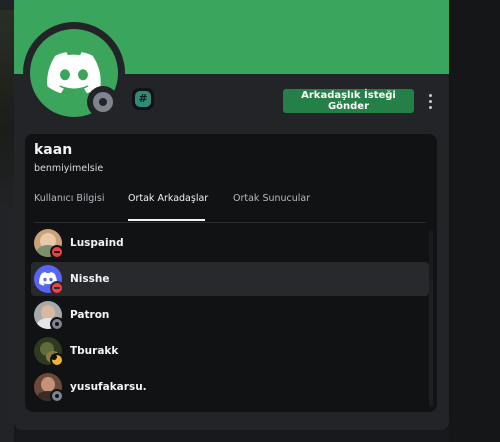 This screenshot has height=442, width=500. What do you see at coordinates (348, 101) in the screenshot?
I see `add-friend-button: Arkadaşlık İsteği Gönder` at bounding box center [348, 101].